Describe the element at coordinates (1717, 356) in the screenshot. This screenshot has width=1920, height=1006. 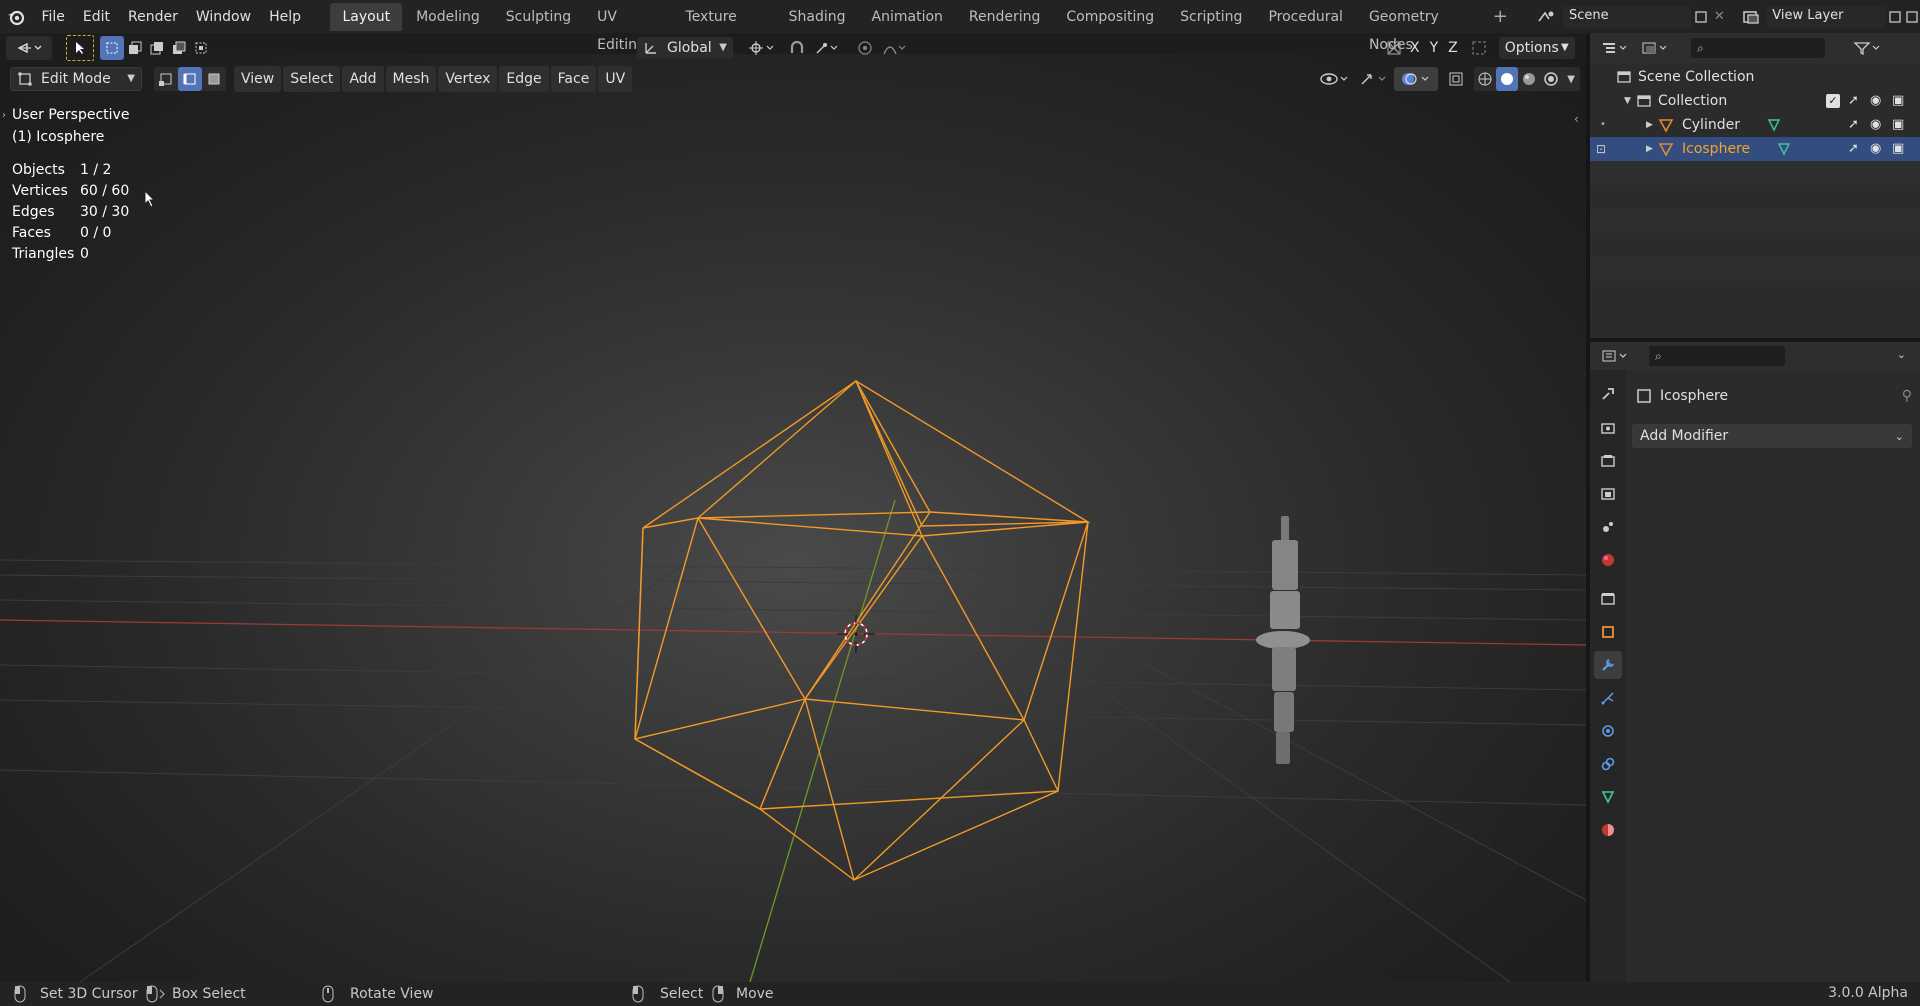
I see `properties-search-input: ⌕` at that location.